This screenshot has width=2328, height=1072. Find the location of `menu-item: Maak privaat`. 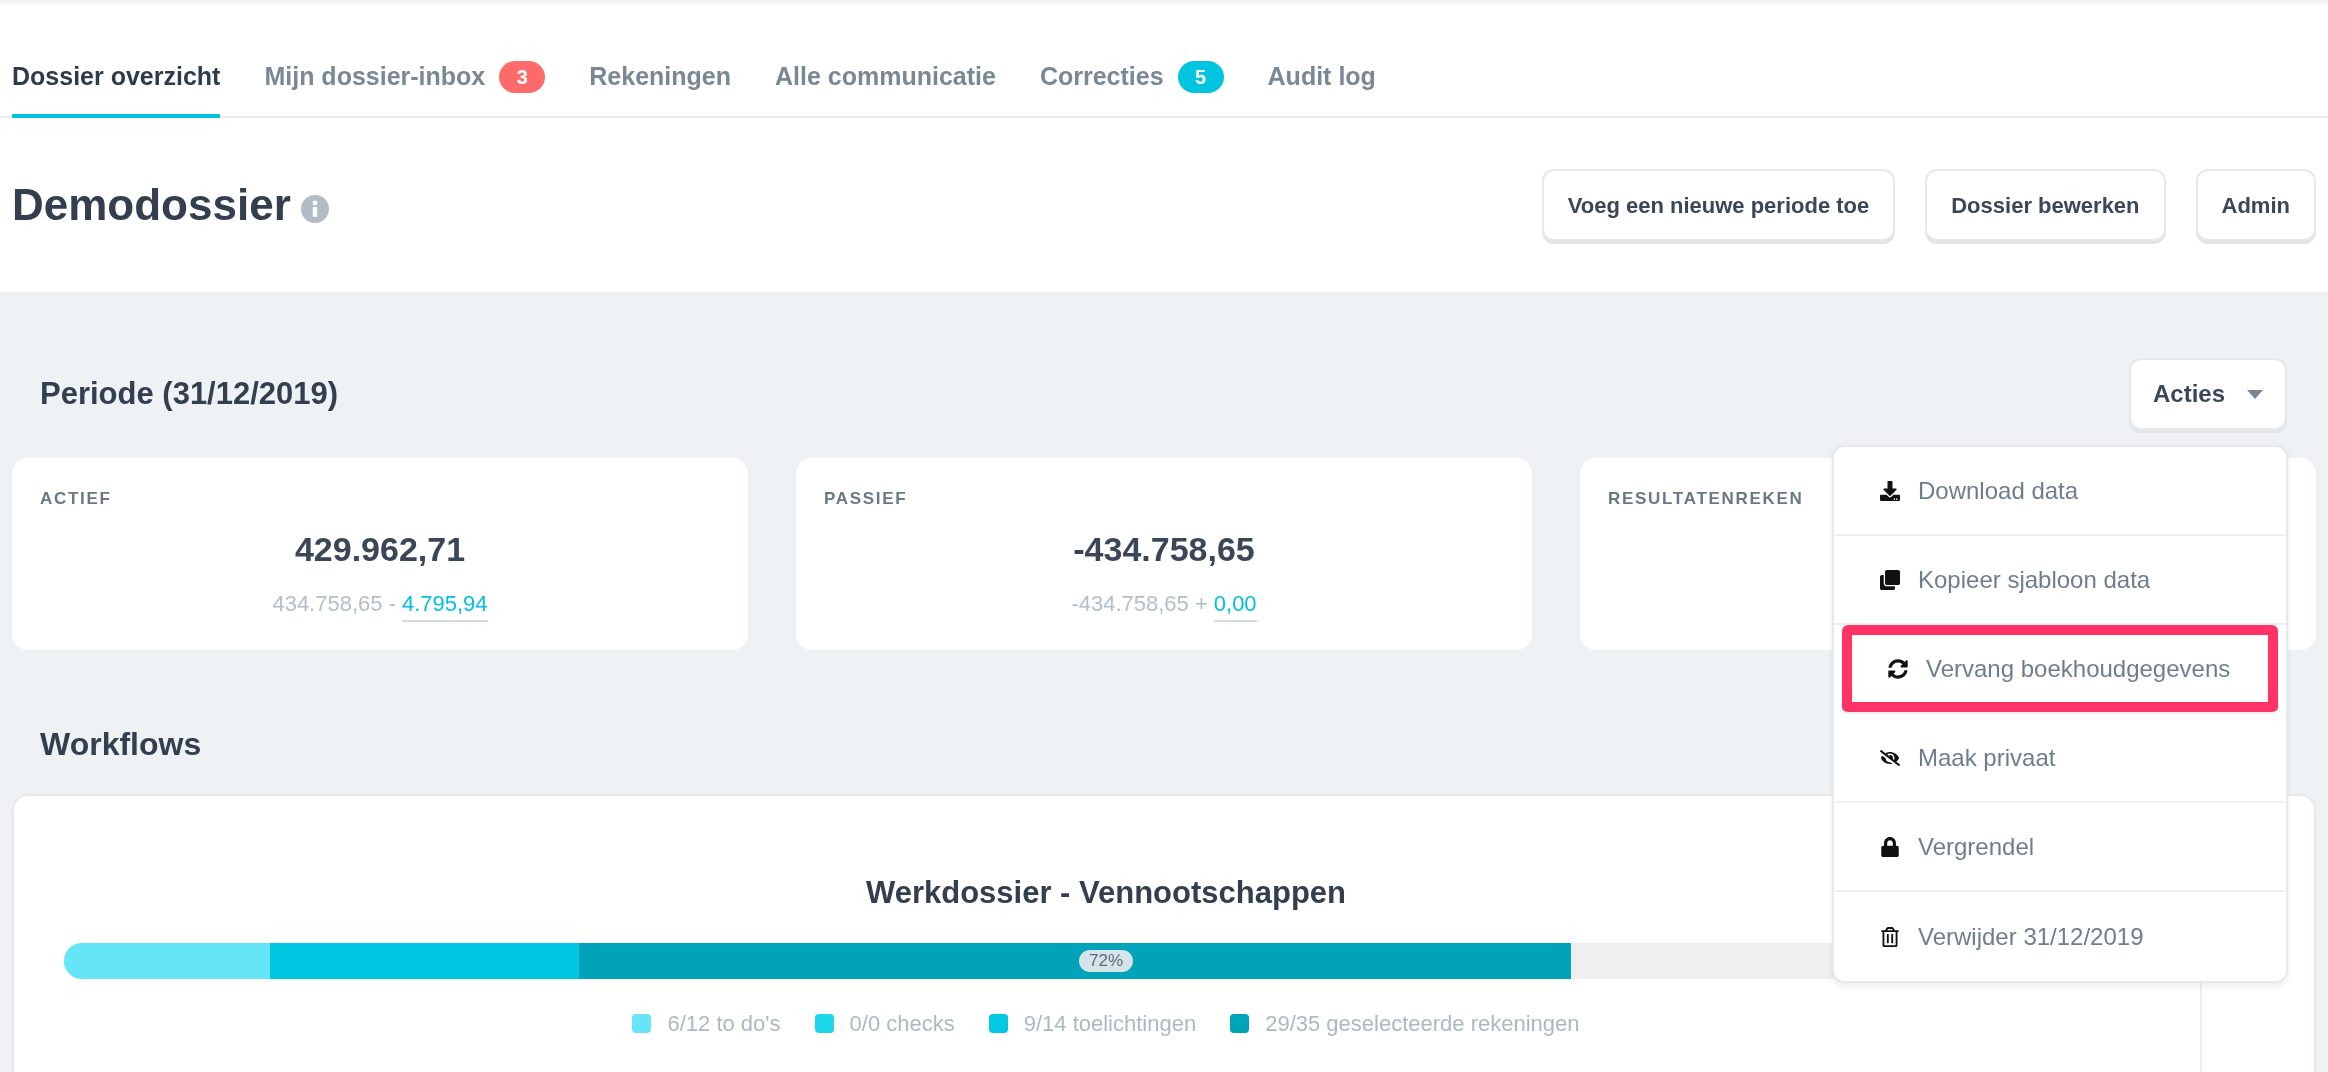

menu-item: Maak privaat is located at coordinates (2060, 758).